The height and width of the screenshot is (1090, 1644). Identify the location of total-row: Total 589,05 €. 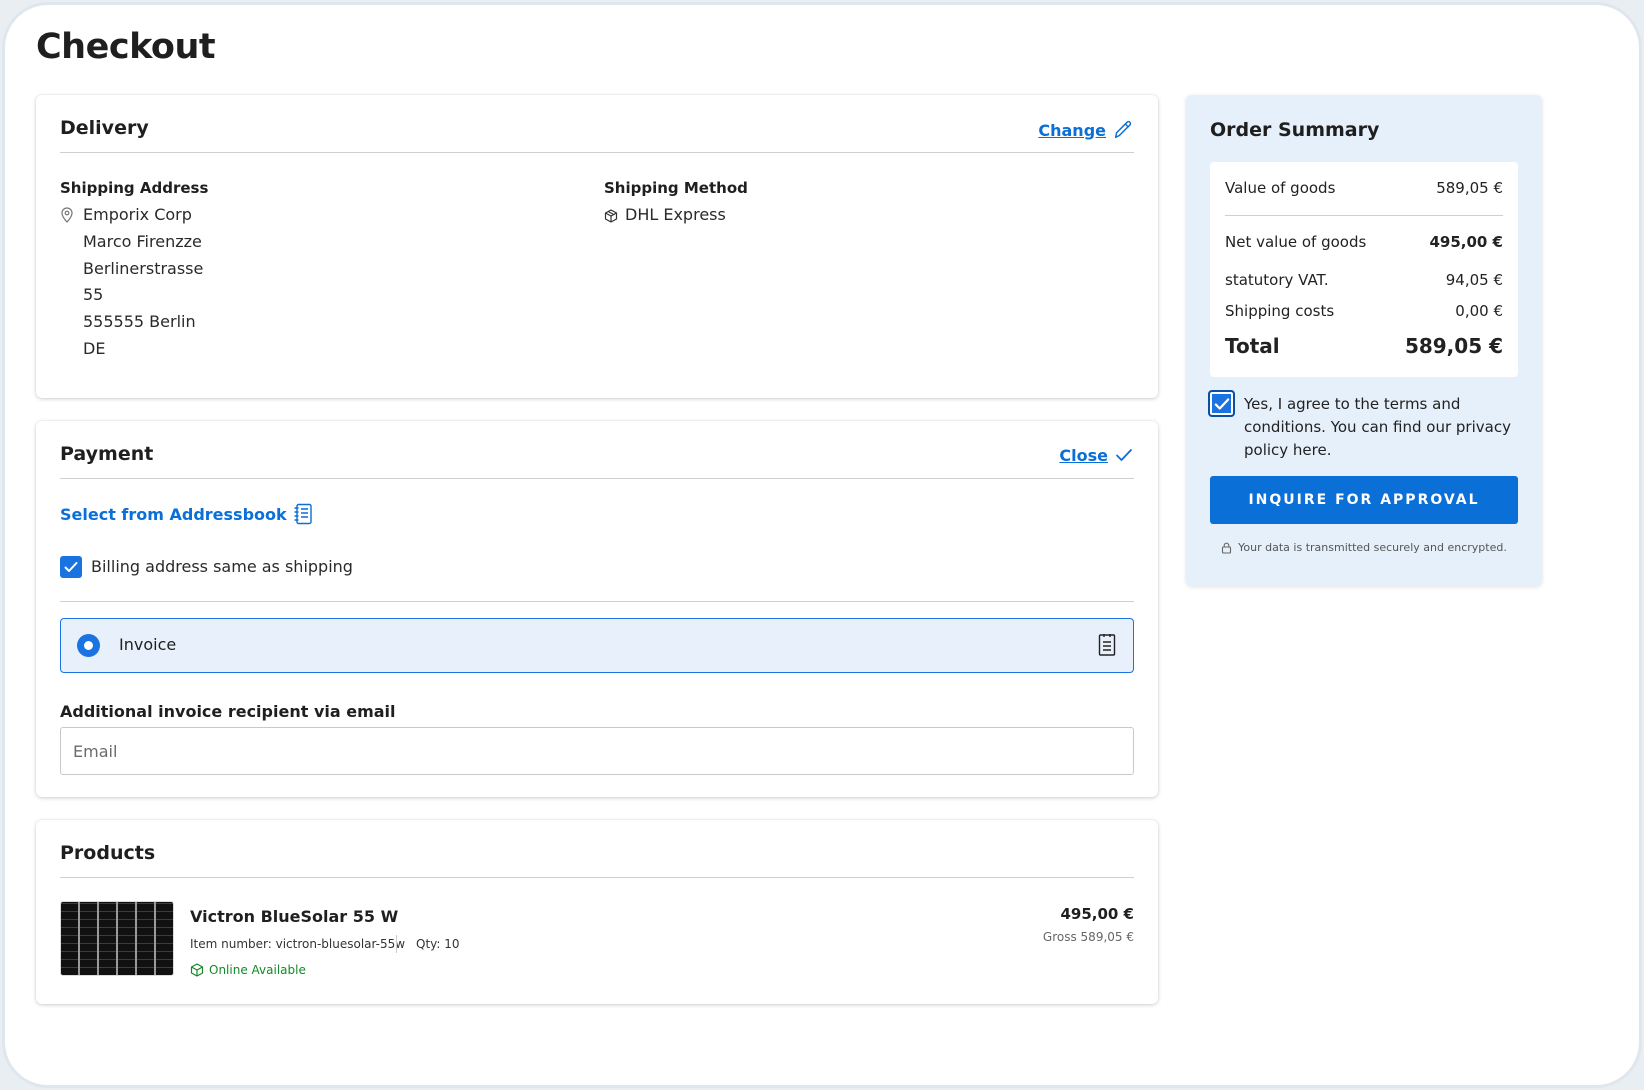
(1364, 346).